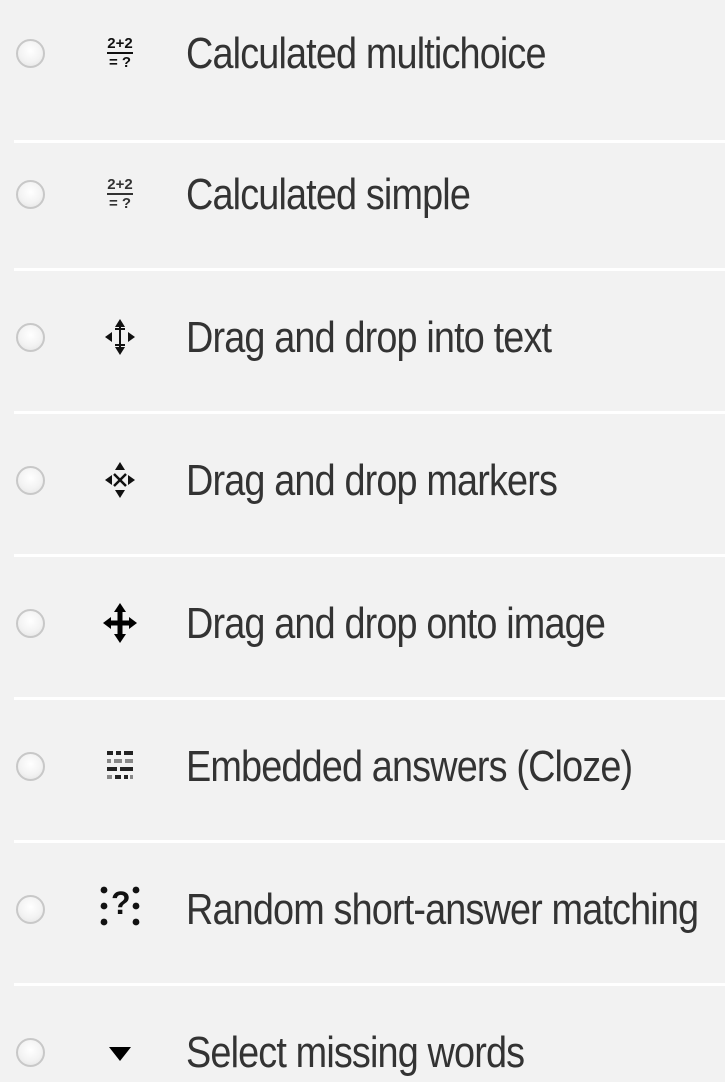  I want to click on drag-drop-markers-icon, so click(120, 480).